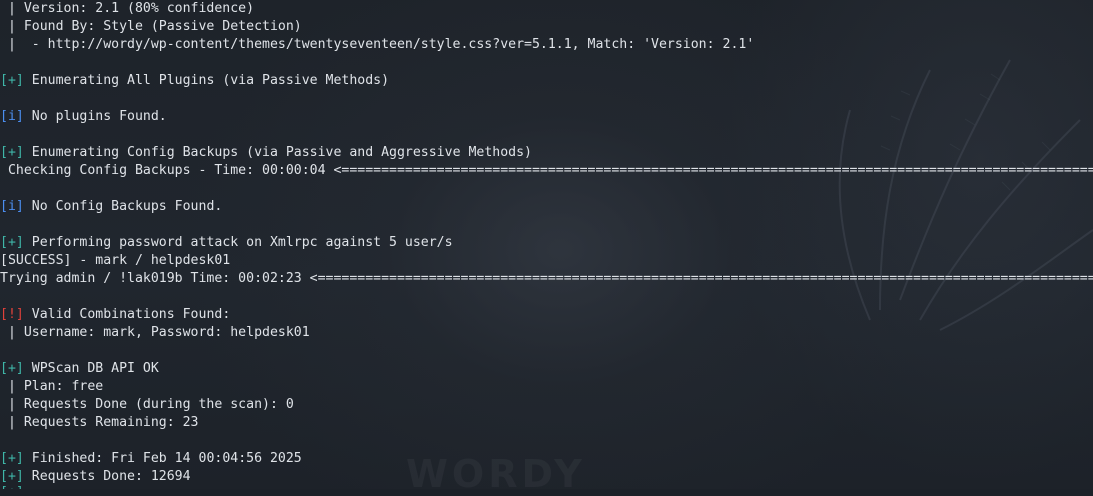 The width and height of the screenshot is (1093, 496). I want to click on api-ok-line: [+] WPScan DB API OK, so click(79, 369).